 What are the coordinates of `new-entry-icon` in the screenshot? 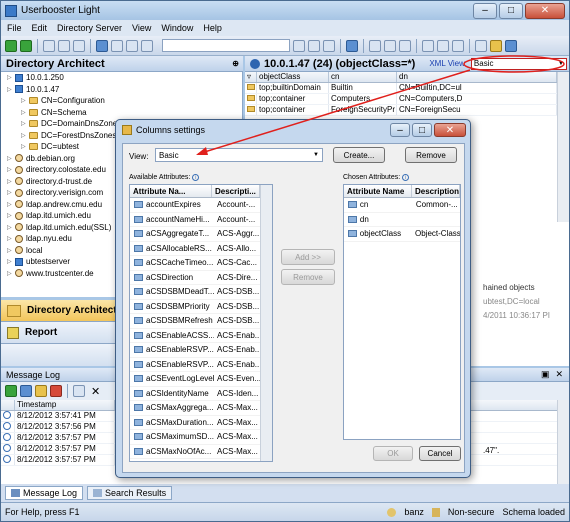 It's located at (102, 45).